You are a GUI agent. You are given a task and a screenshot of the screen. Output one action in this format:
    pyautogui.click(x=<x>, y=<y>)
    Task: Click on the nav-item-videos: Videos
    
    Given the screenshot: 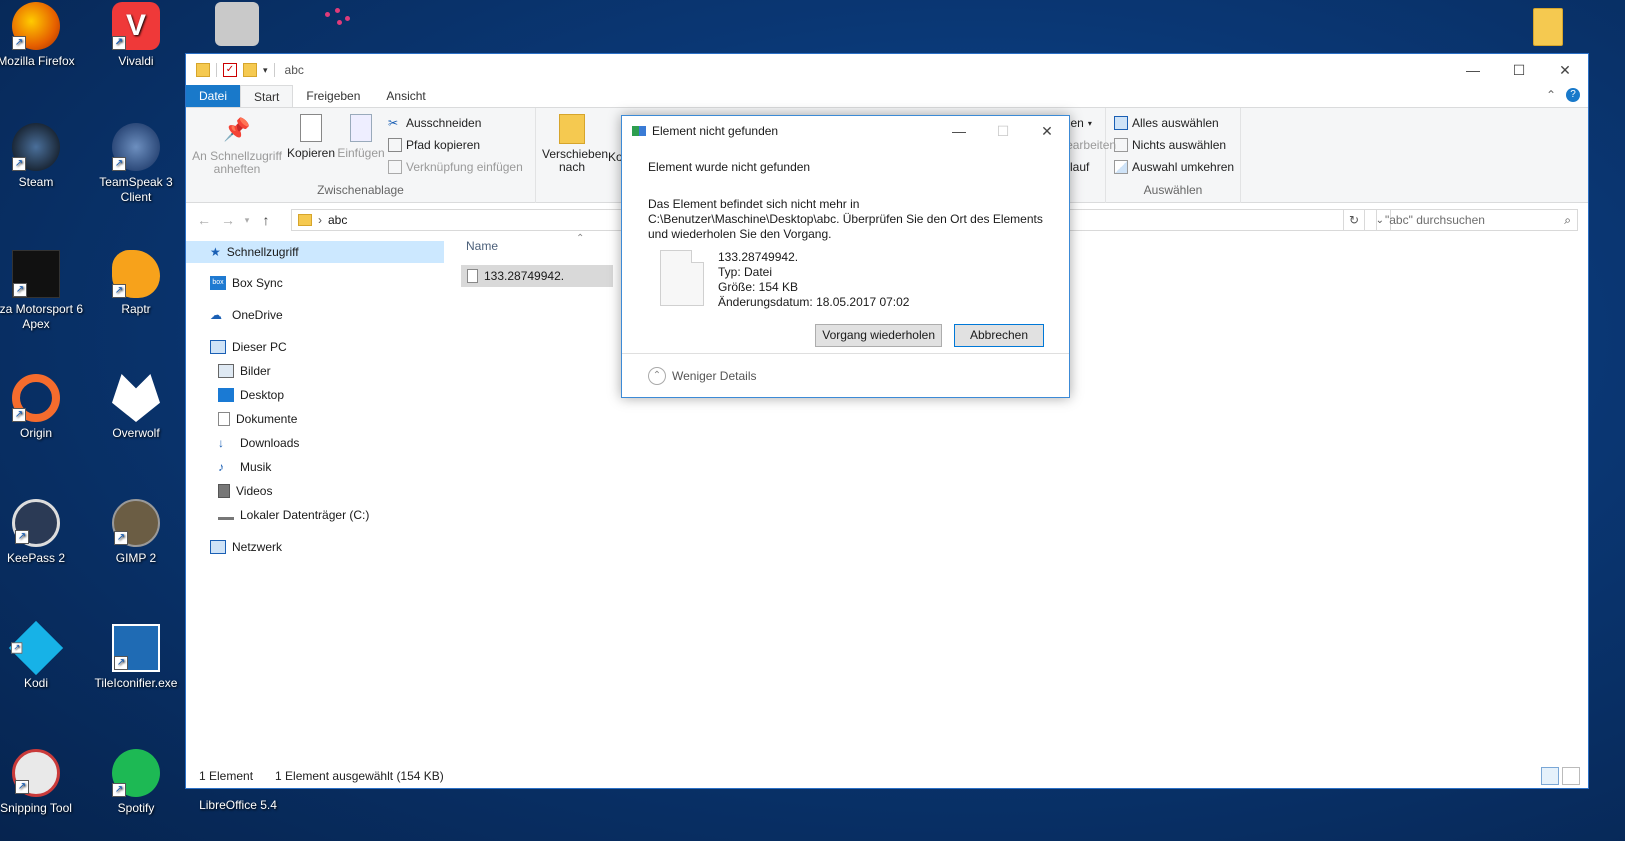 What is the action you would take?
    pyautogui.click(x=245, y=491)
    